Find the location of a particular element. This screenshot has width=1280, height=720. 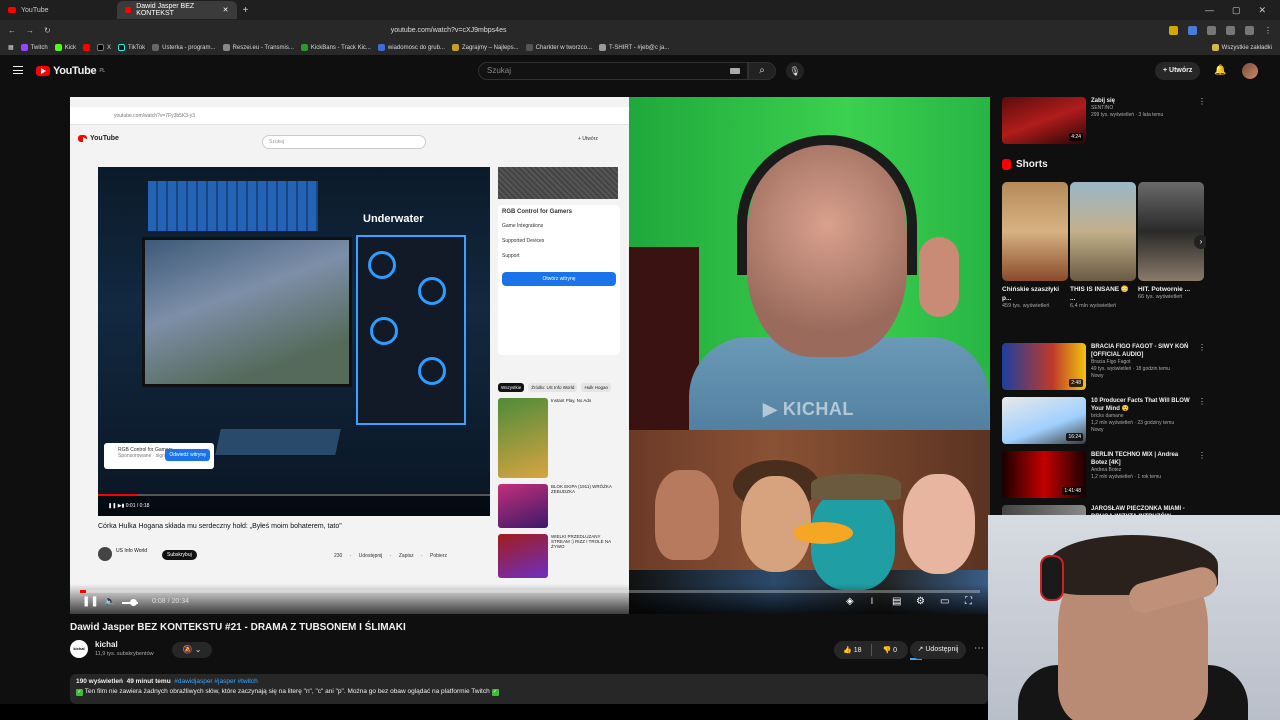

youtube-icon is located at coordinates (87, 47).